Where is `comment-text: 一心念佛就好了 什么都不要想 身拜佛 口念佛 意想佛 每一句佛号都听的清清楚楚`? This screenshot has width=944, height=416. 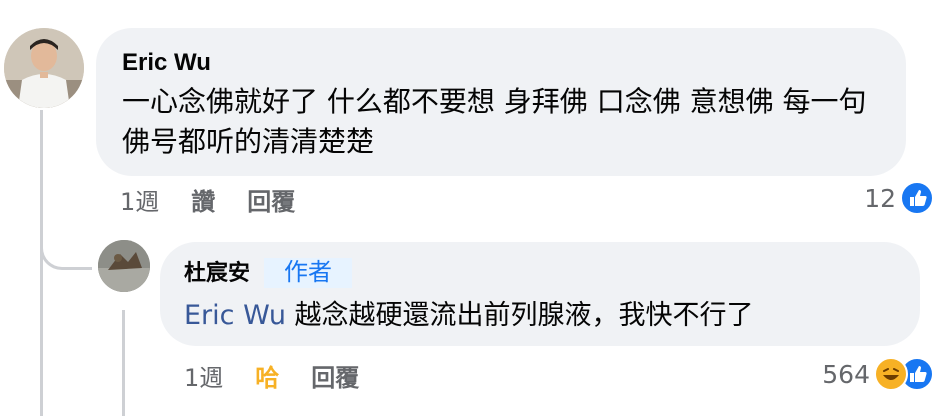
comment-text: 一心念佛就好了 什么都不要想 身拜佛 口念佛 意想佛 每一句佛号都听的清清楚楚 is located at coordinates (494, 121).